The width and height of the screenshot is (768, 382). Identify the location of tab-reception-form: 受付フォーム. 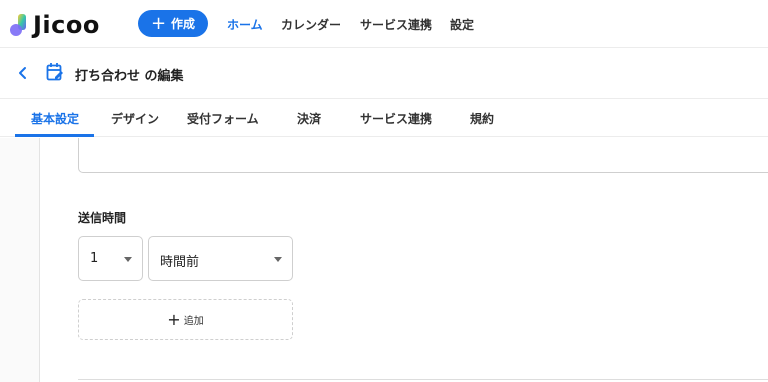
(223, 118).